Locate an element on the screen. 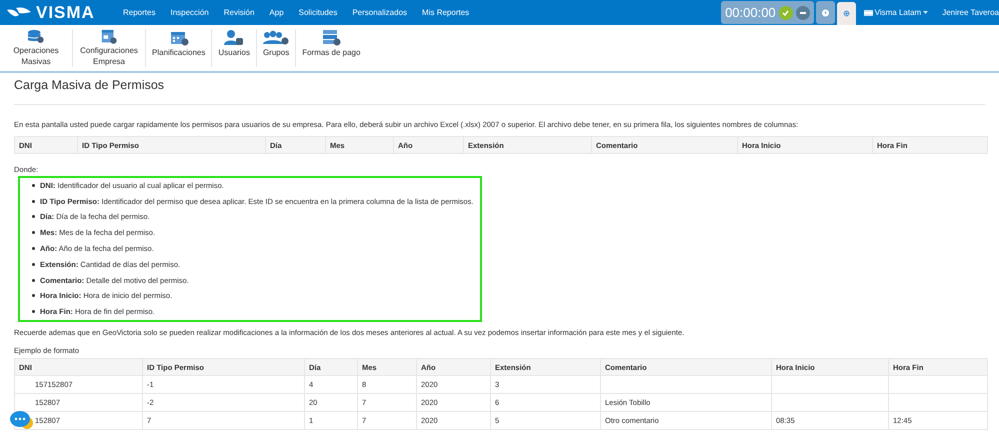 The width and height of the screenshot is (999, 436). check-icon is located at coordinates (786, 13).